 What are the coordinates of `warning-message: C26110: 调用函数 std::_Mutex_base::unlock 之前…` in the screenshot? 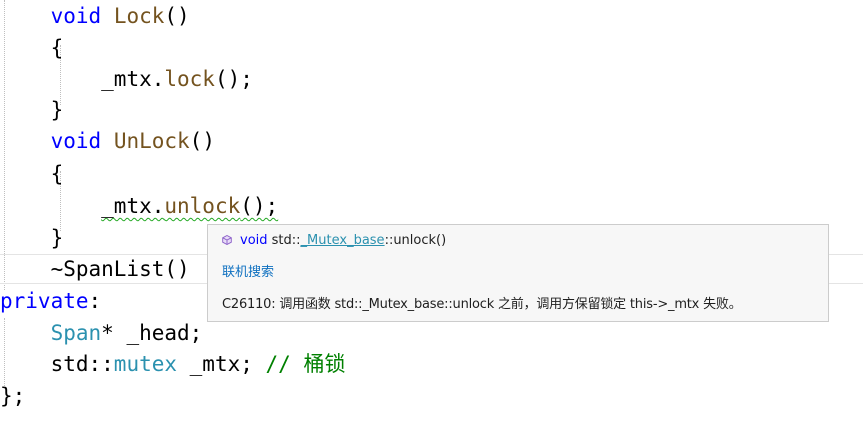 It's located at (482, 304).